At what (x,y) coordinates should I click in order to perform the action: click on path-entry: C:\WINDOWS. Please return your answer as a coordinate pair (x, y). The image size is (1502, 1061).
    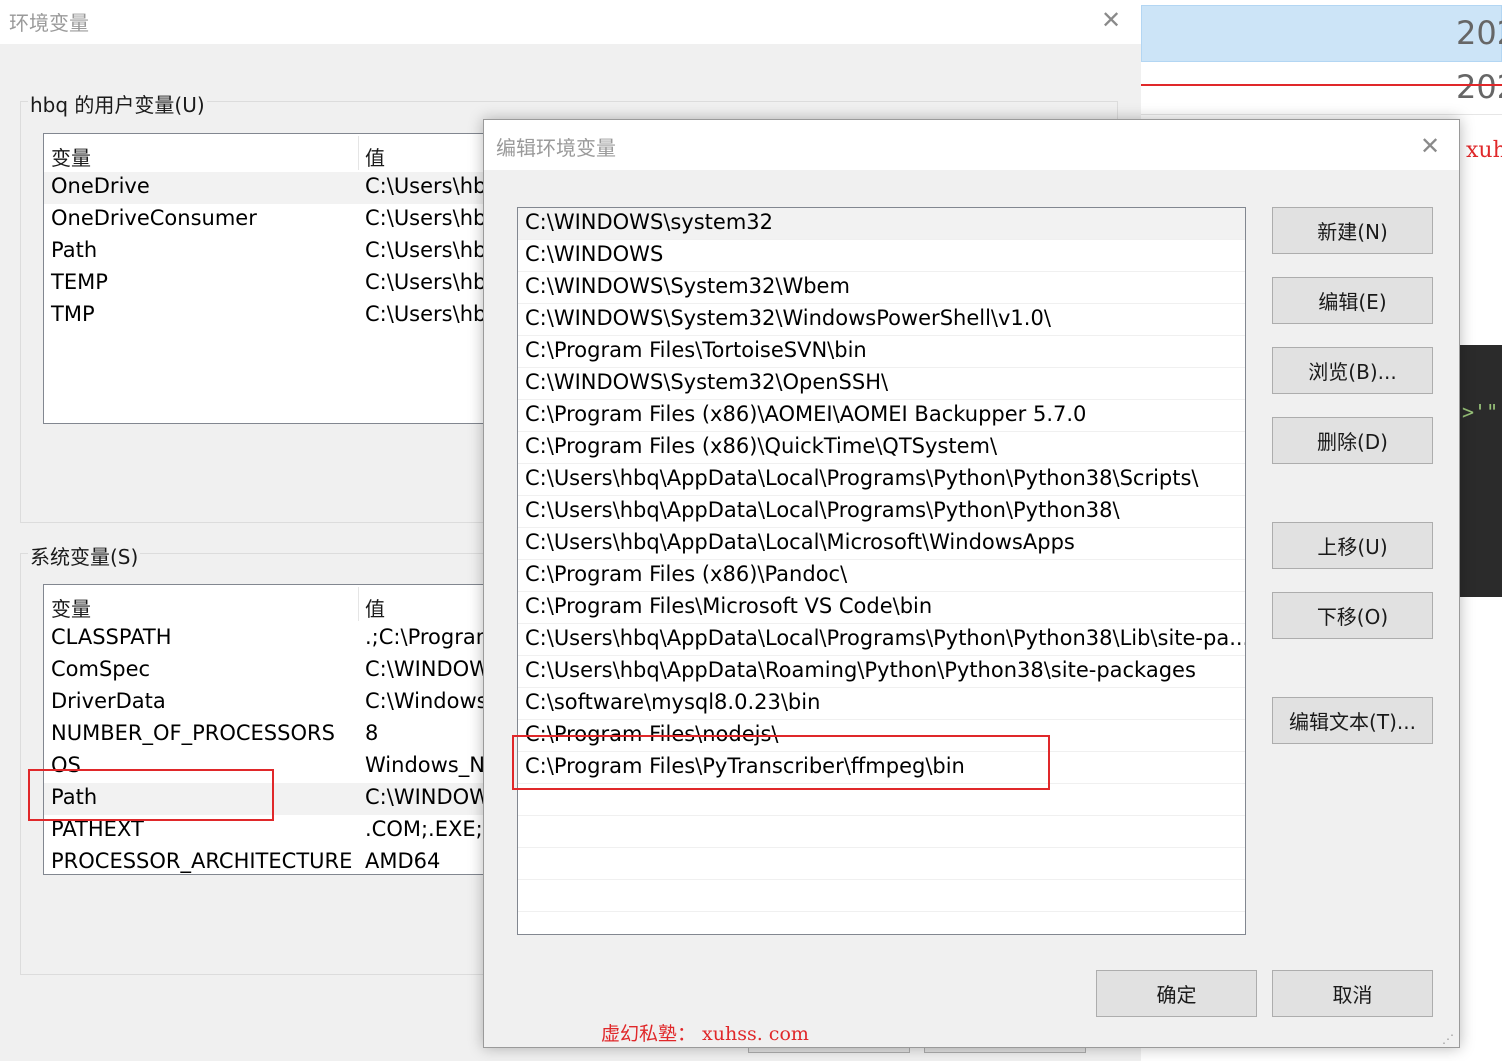
    Looking at the image, I should click on (881, 256).